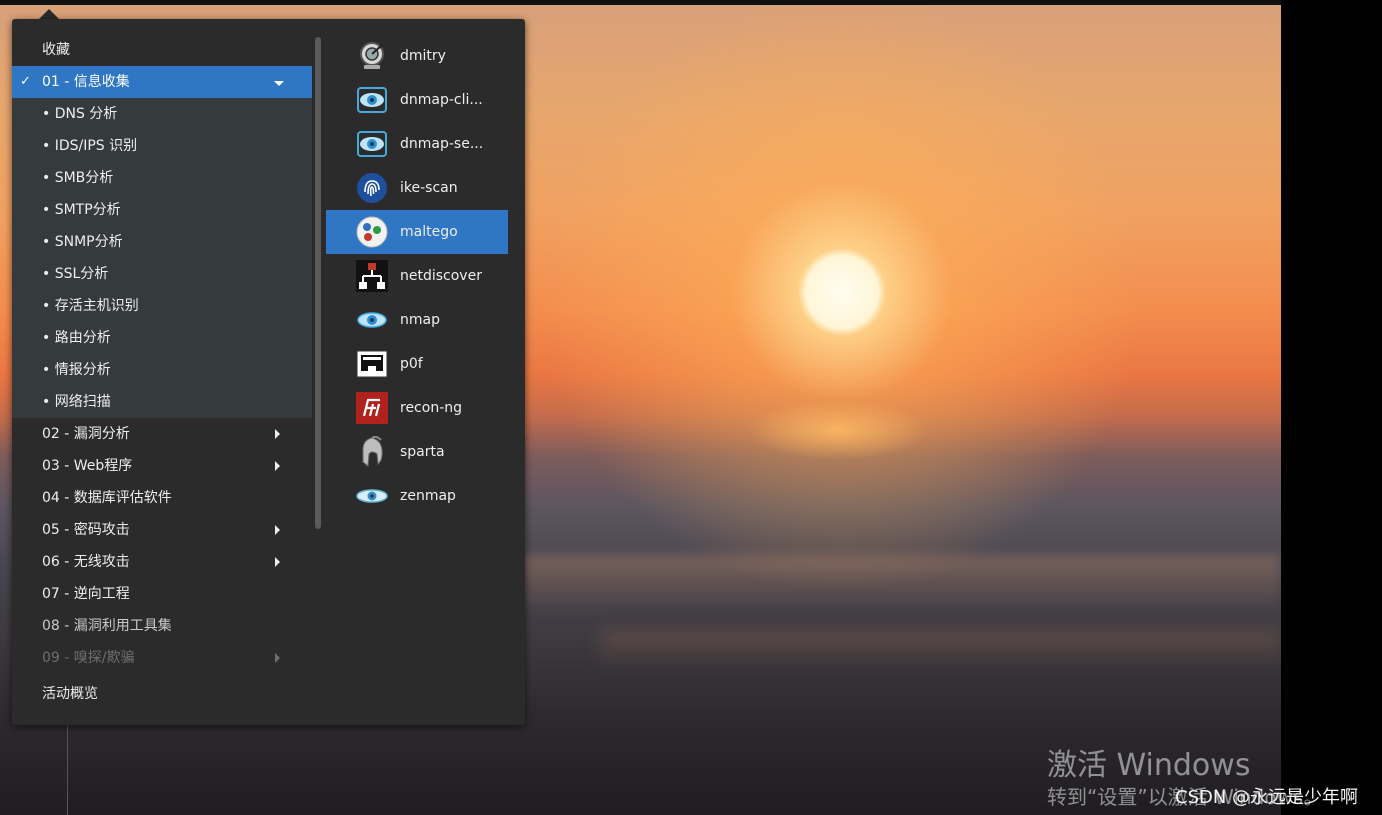  I want to click on category-label: 01 - 信息收集, so click(86, 82).